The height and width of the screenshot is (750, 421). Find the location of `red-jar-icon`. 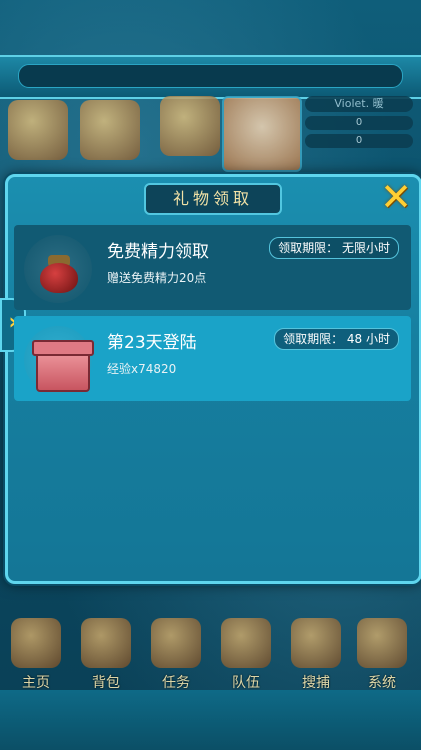

red-jar-icon is located at coordinates (59, 278).